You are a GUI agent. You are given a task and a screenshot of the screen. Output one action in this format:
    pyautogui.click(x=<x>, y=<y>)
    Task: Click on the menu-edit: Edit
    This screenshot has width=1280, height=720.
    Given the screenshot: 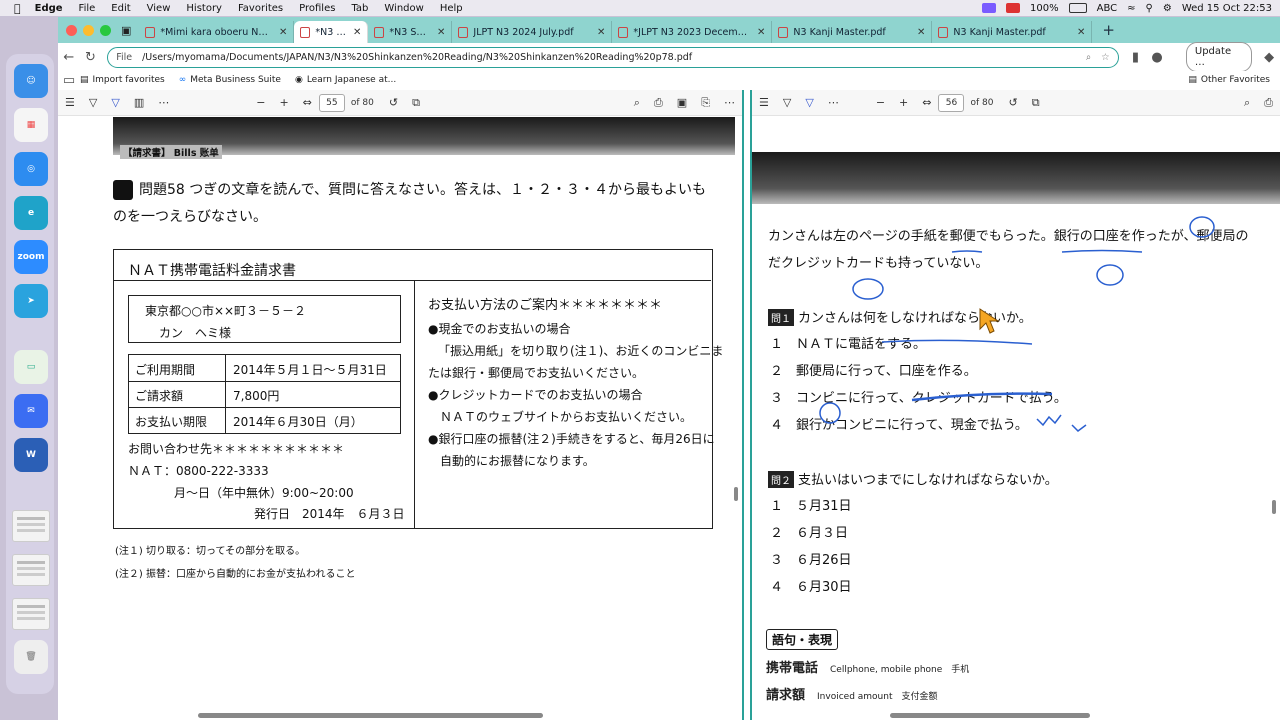 What is the action you would take?
    pyautogui.click(x=120, y=8)
    